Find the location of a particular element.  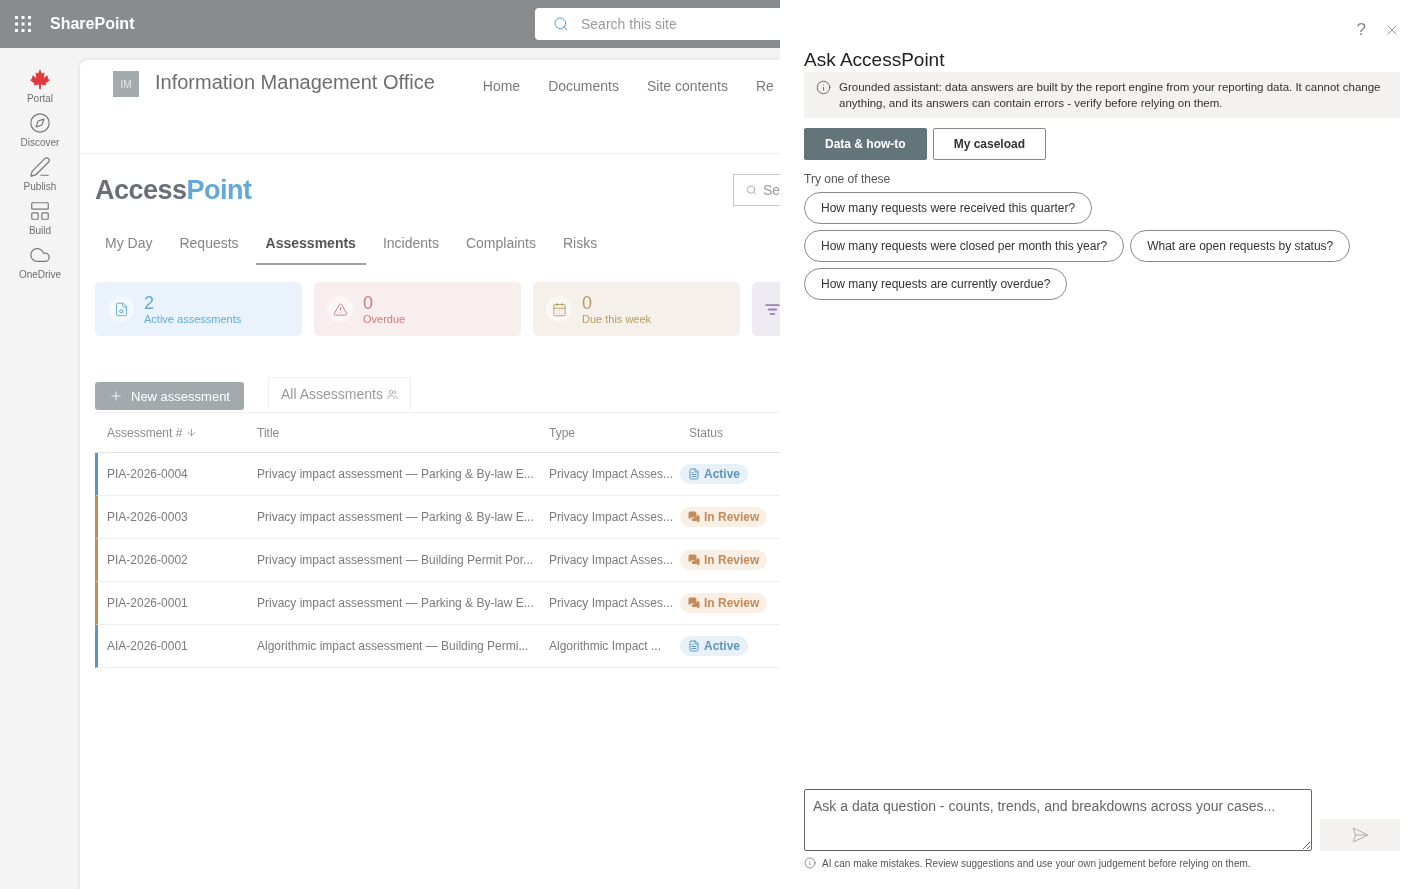

site-logo: IM is located at coordinates (126, 84).